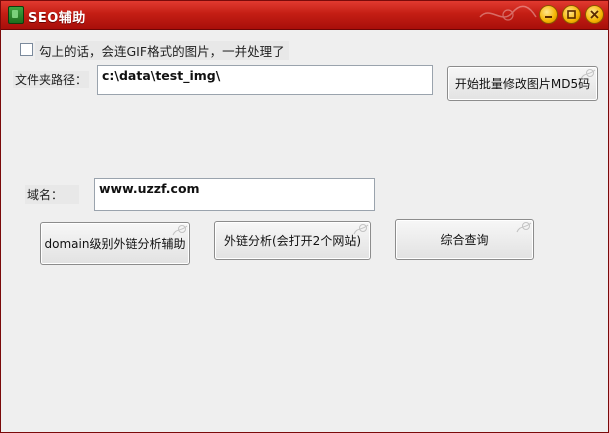 The width and height of the screenshot is (609, 433). Describe the element at coordinates (548, 14) in the screenshot. I see `minimize-button` at that location.